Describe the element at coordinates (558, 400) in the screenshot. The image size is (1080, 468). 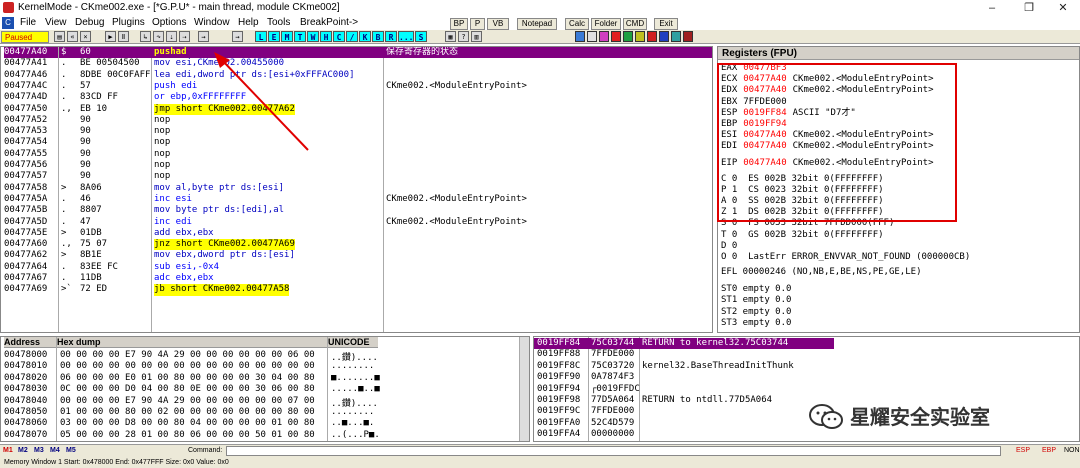
I see `stack-address: 0019FF98` at that location.